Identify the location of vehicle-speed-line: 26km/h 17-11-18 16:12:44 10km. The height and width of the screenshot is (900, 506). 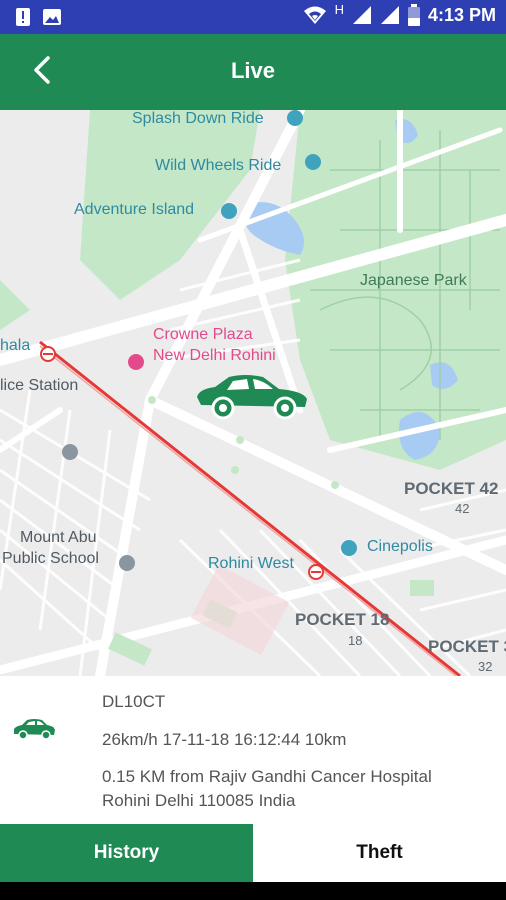
(224, 739).